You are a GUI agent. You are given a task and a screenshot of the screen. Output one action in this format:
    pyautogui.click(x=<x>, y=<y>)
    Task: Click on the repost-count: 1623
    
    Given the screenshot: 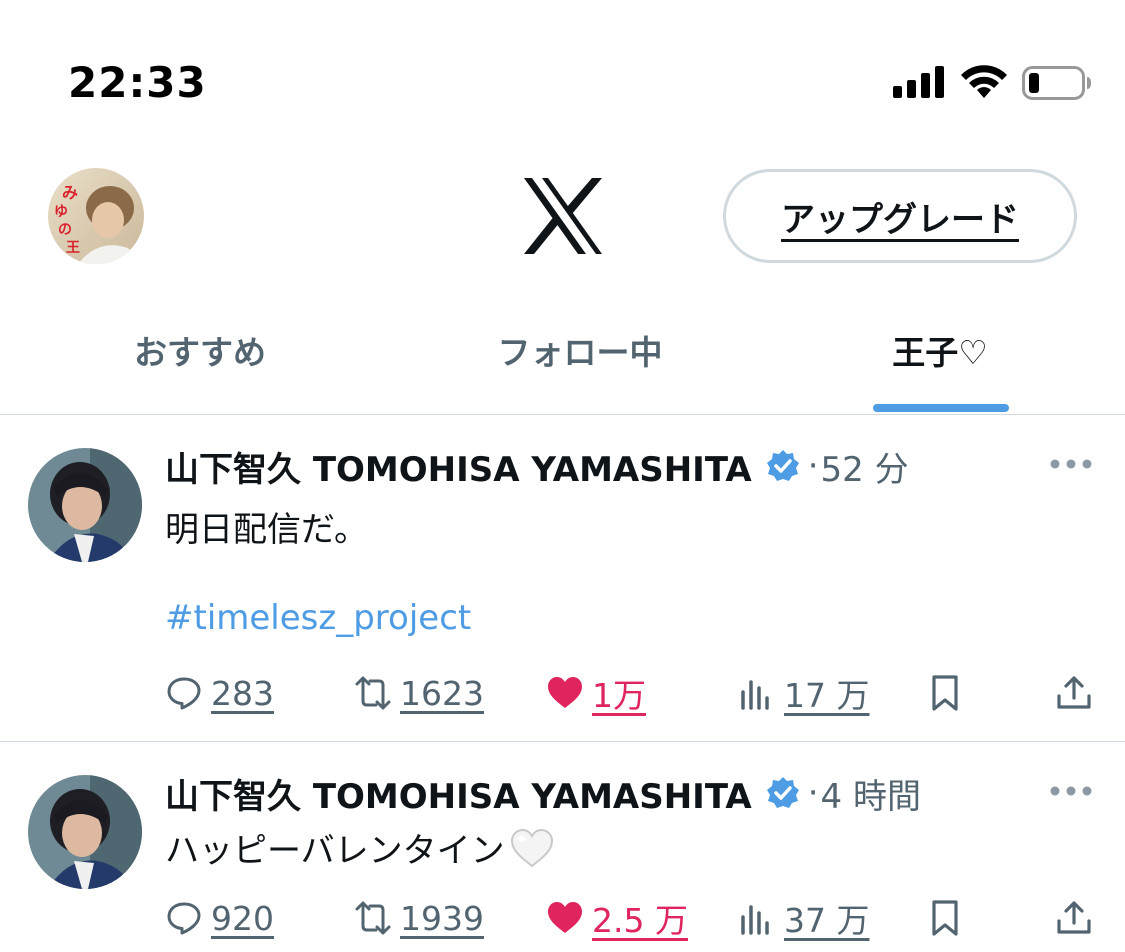 What is the action you would take?
    pyautogui.click(x=442, y=693)
    